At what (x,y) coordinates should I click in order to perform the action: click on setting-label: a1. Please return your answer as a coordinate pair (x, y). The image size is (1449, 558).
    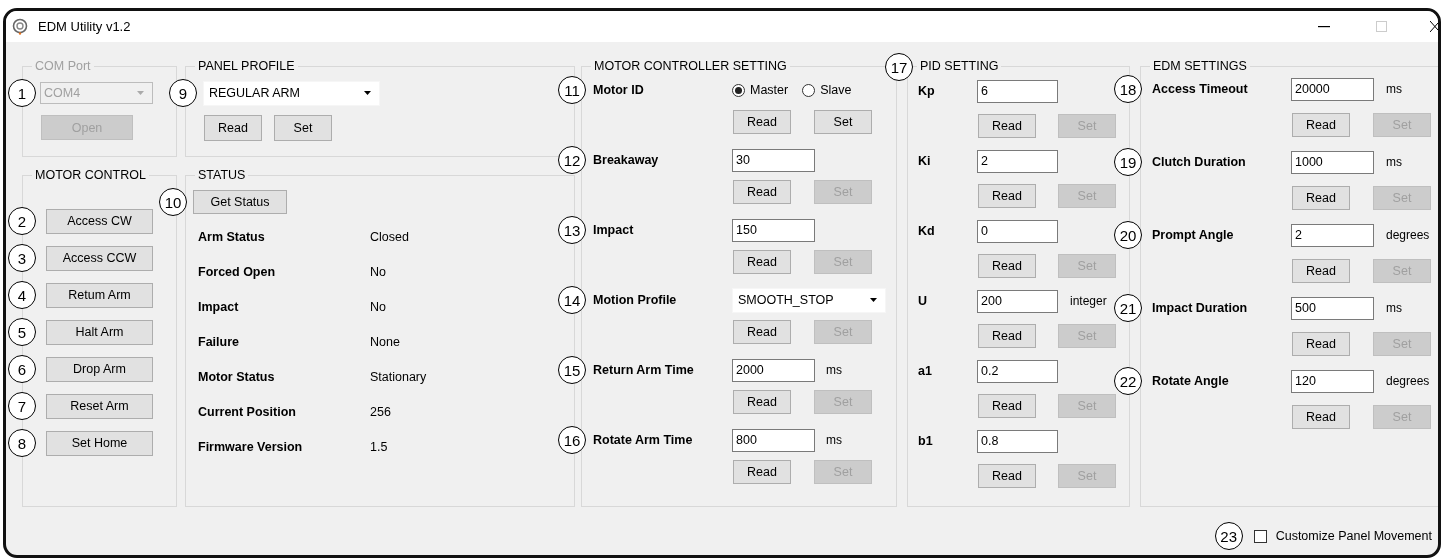
    Looking at the image, I should click on (925, 371).